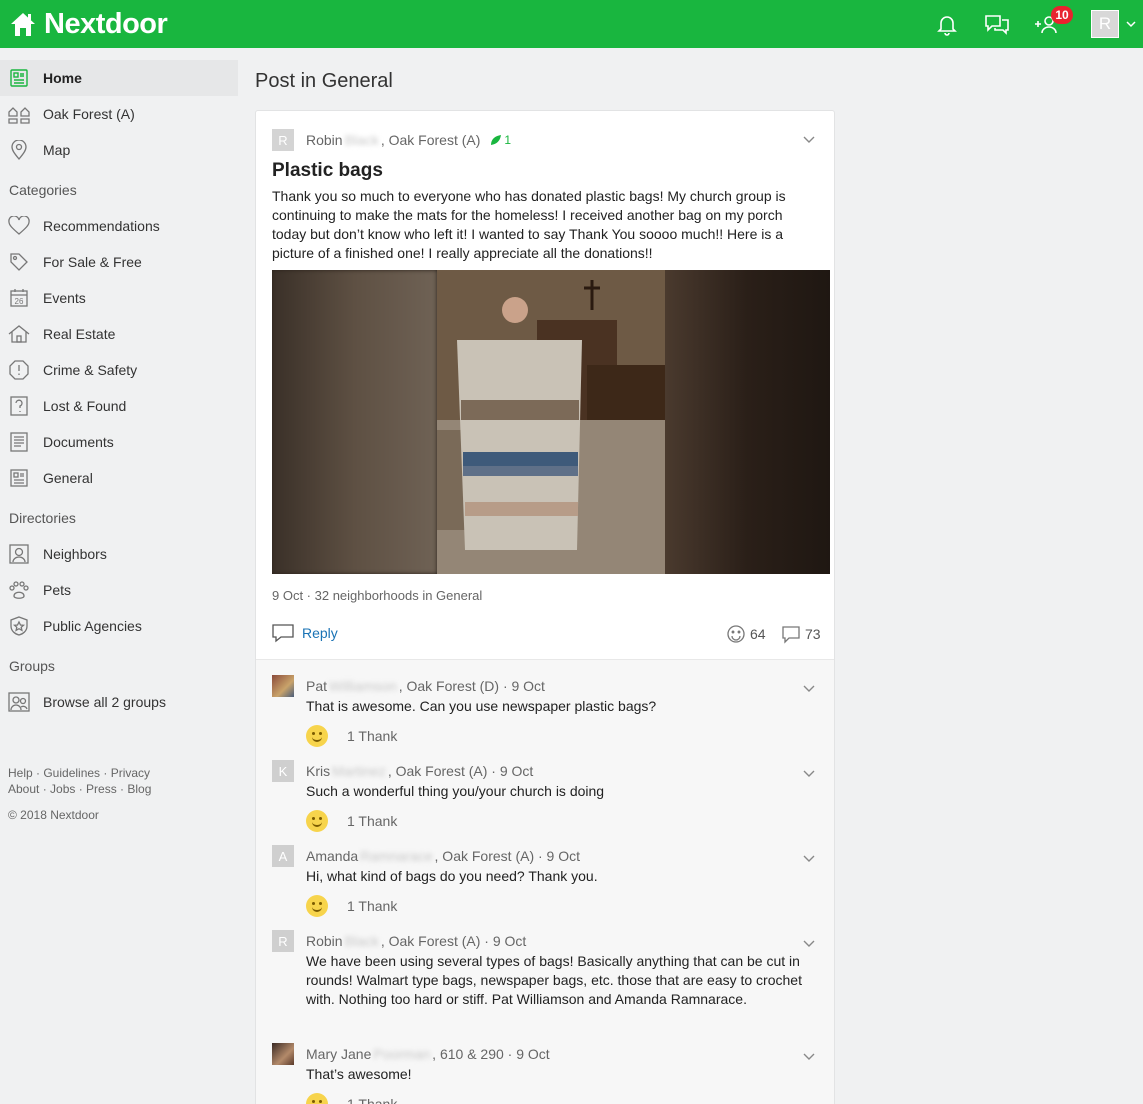  Describe the element at coordinates (508, 140) in the screenshot. I see `leaf-count: 1` at that location.